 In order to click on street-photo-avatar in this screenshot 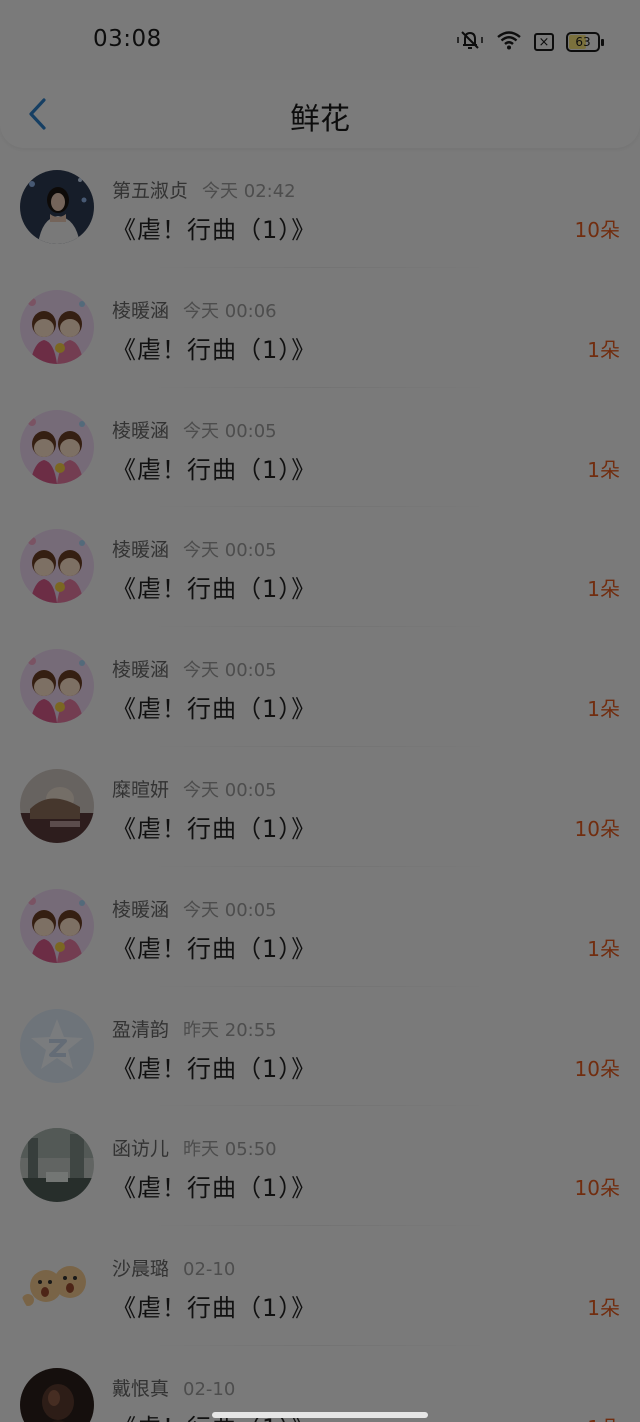, I will do `click(57, 1165)`.